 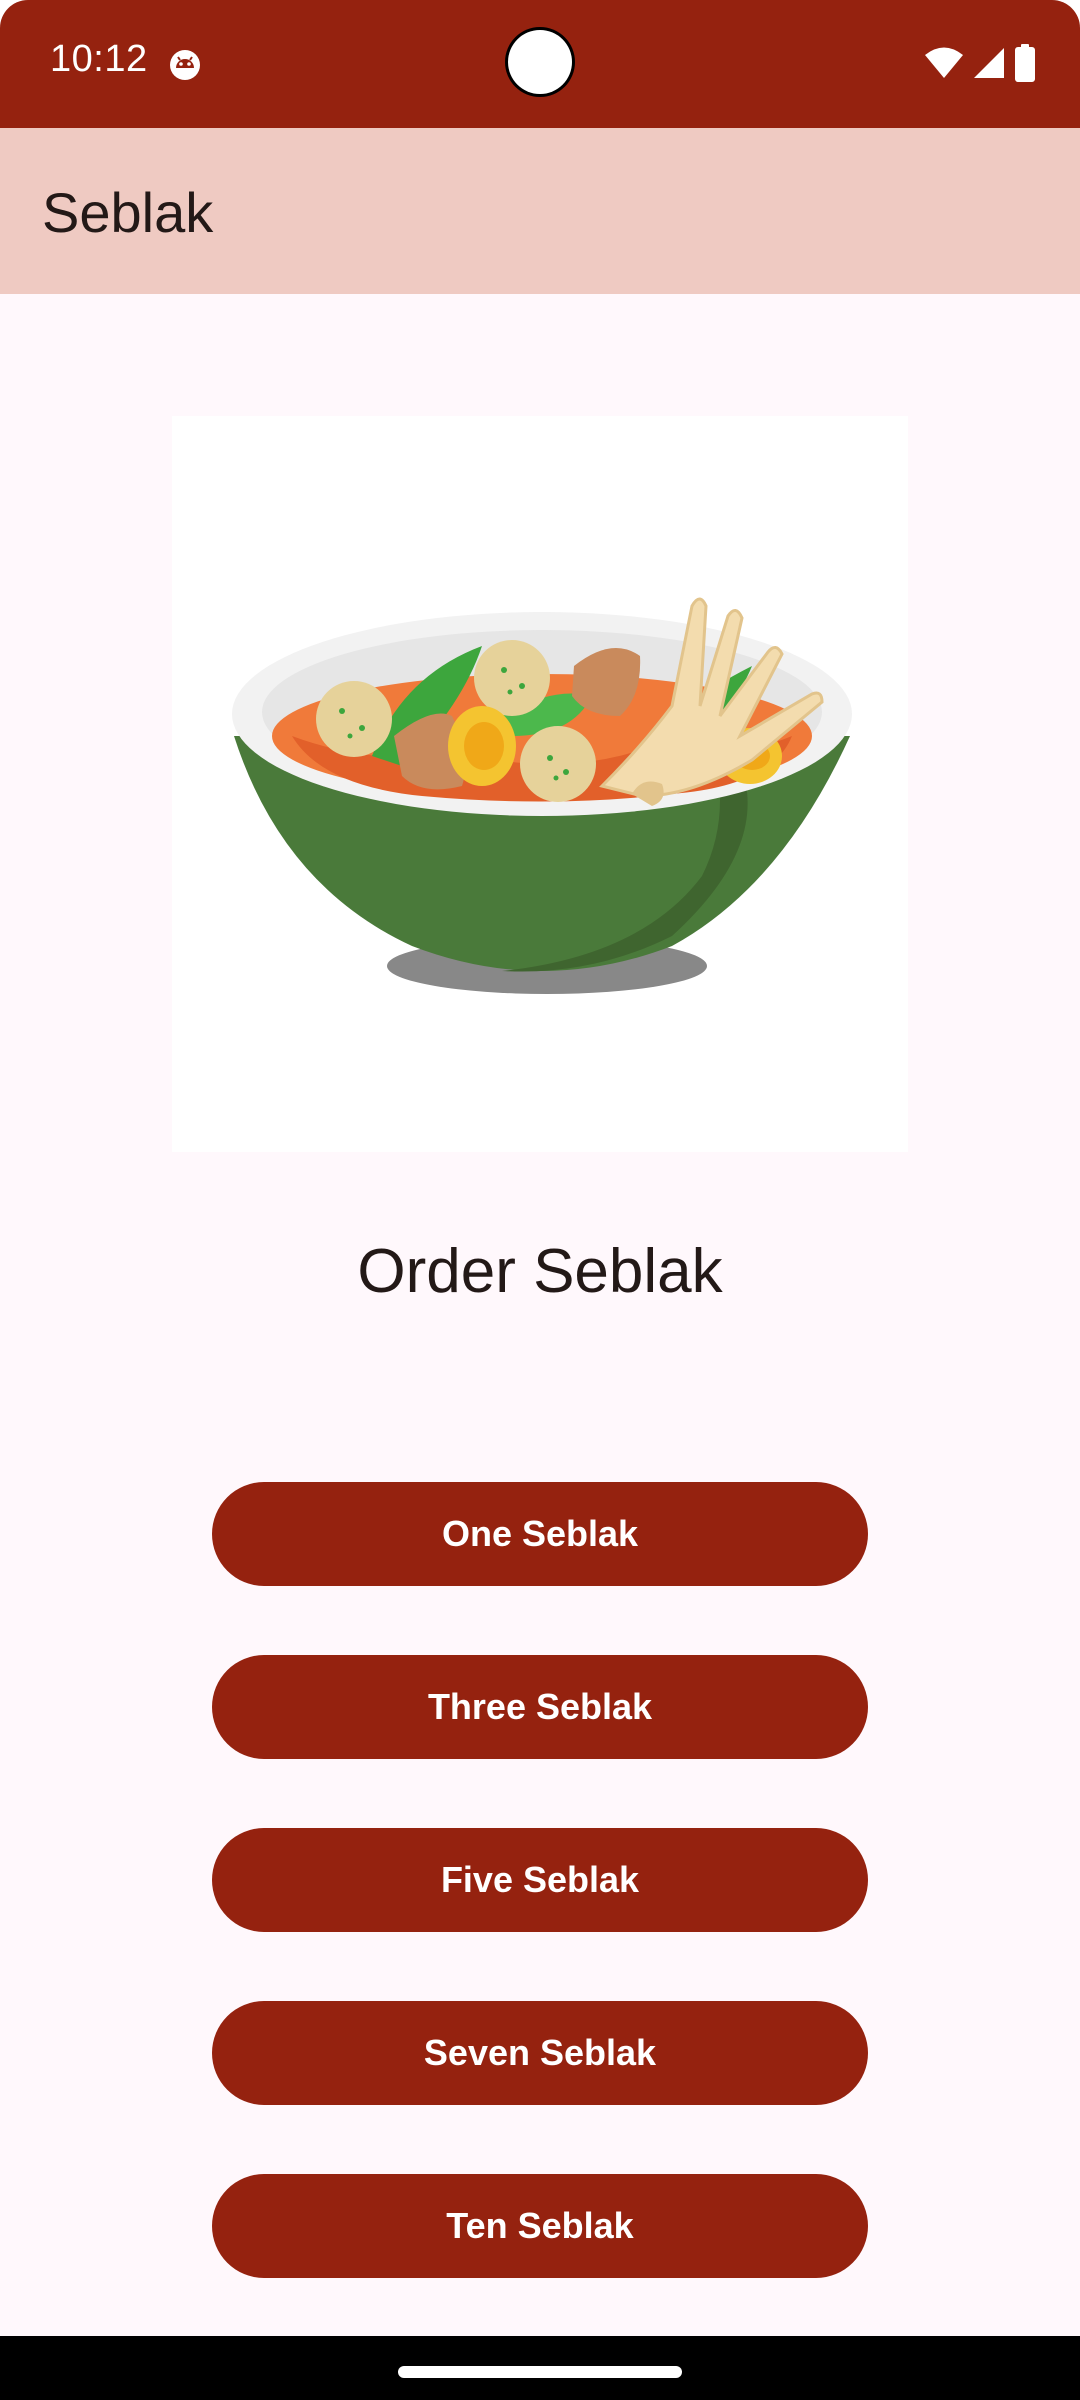 What do you see at coordinates (989, 65) in the screenshot?
I see `signal-icon` at bounding box center [989, 65].